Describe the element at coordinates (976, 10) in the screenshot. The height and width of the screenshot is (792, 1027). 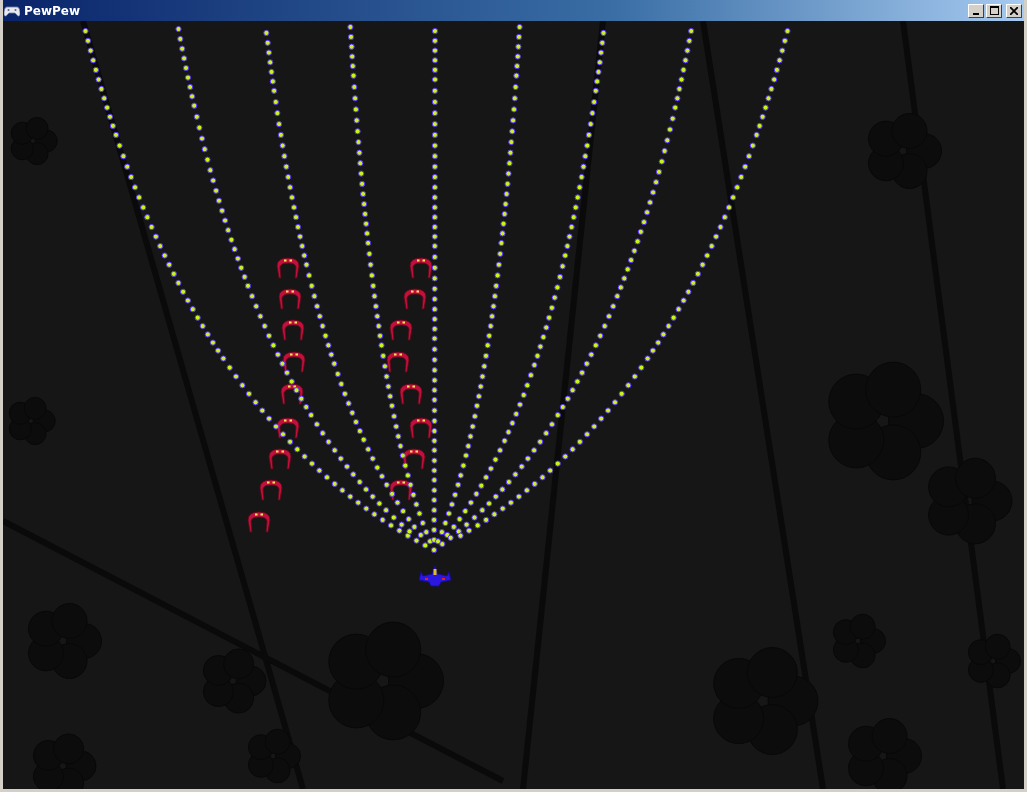
I see `minimize-button` at that location.